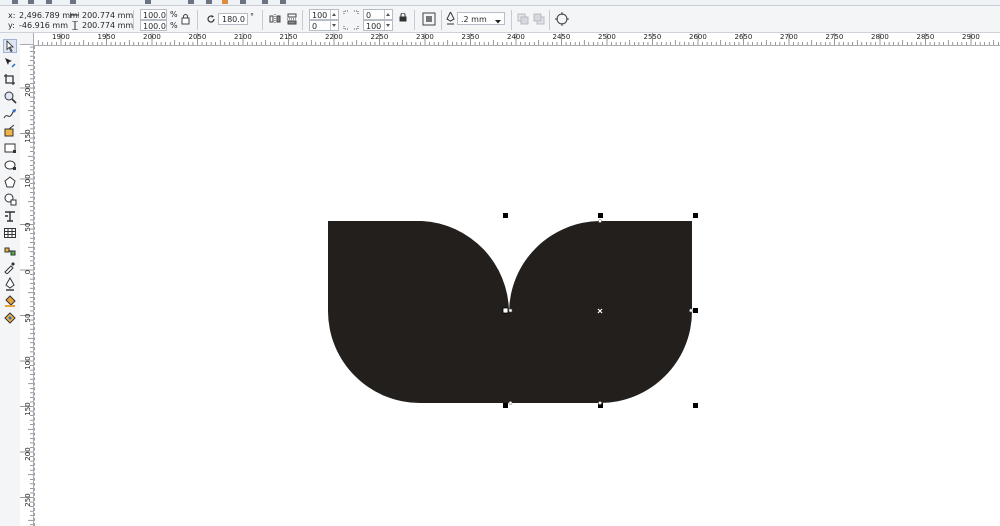  What do you see at coordinates (561, 37) in the screenshot?
I see `ruler-label: 2450` at bounding box center [561, 37].